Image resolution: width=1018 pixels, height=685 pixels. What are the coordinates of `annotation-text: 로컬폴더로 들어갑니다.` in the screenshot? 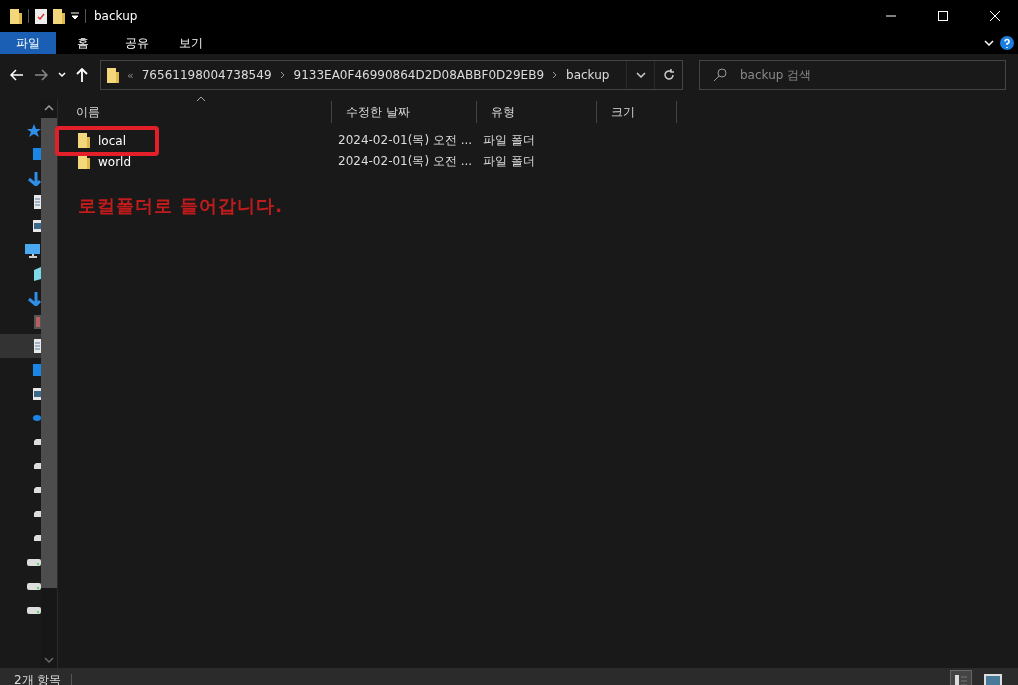 It's located at (181, 206).